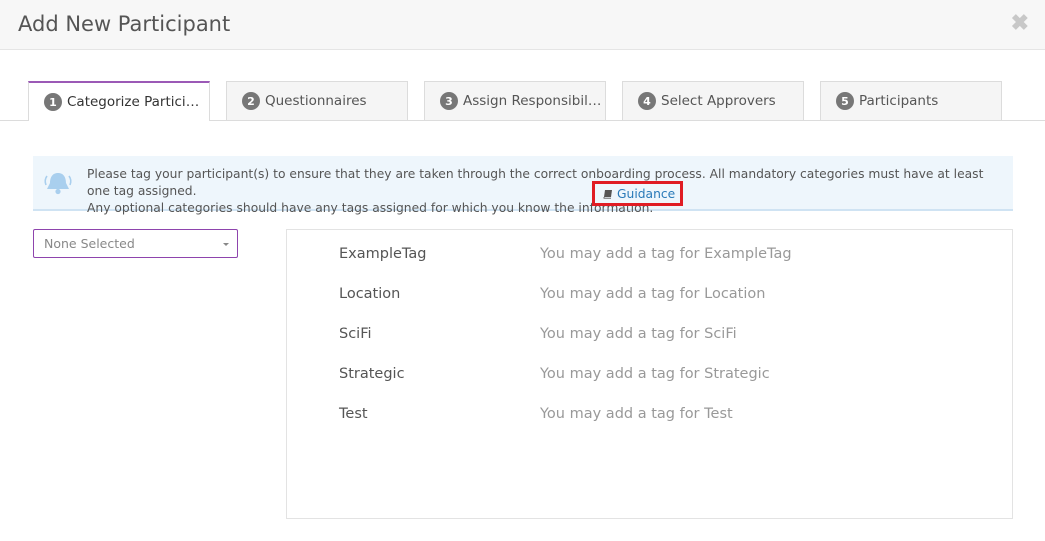 This screenshot has height=541, width=1045. I want to click on tab-label: Select Approvers, so click(718, 101).